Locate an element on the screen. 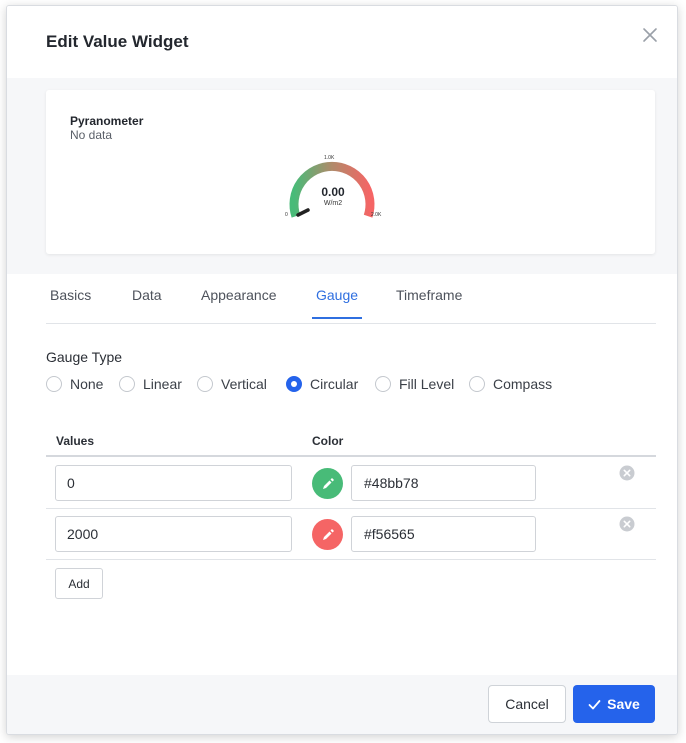 The image size is (686, 743). add-row-button: Add is located at coordinates (79, 583).